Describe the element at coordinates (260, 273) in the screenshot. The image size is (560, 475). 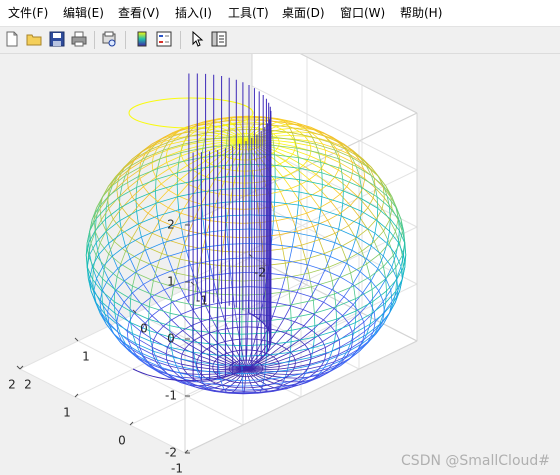
I see `y-tick-label: -2` at that location.